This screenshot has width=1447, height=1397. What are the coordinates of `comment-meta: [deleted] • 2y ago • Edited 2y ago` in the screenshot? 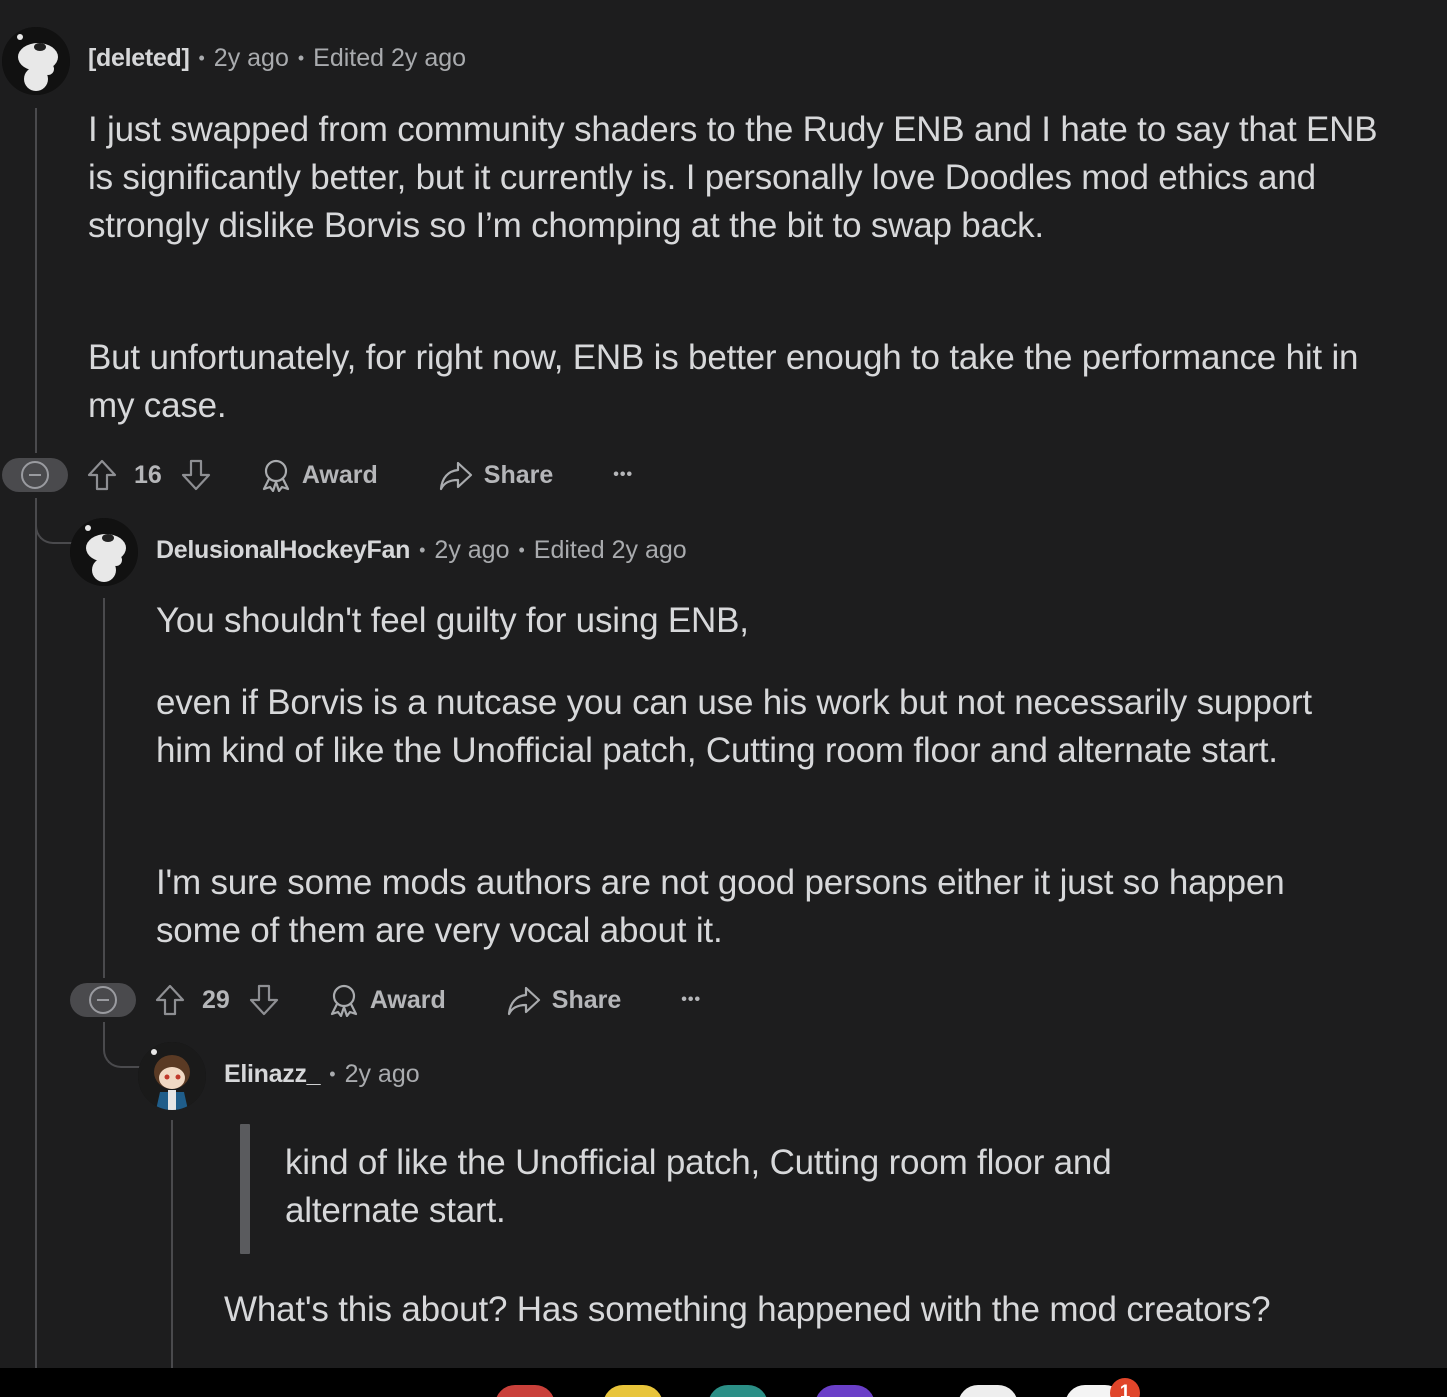 It's located at (277, 58).